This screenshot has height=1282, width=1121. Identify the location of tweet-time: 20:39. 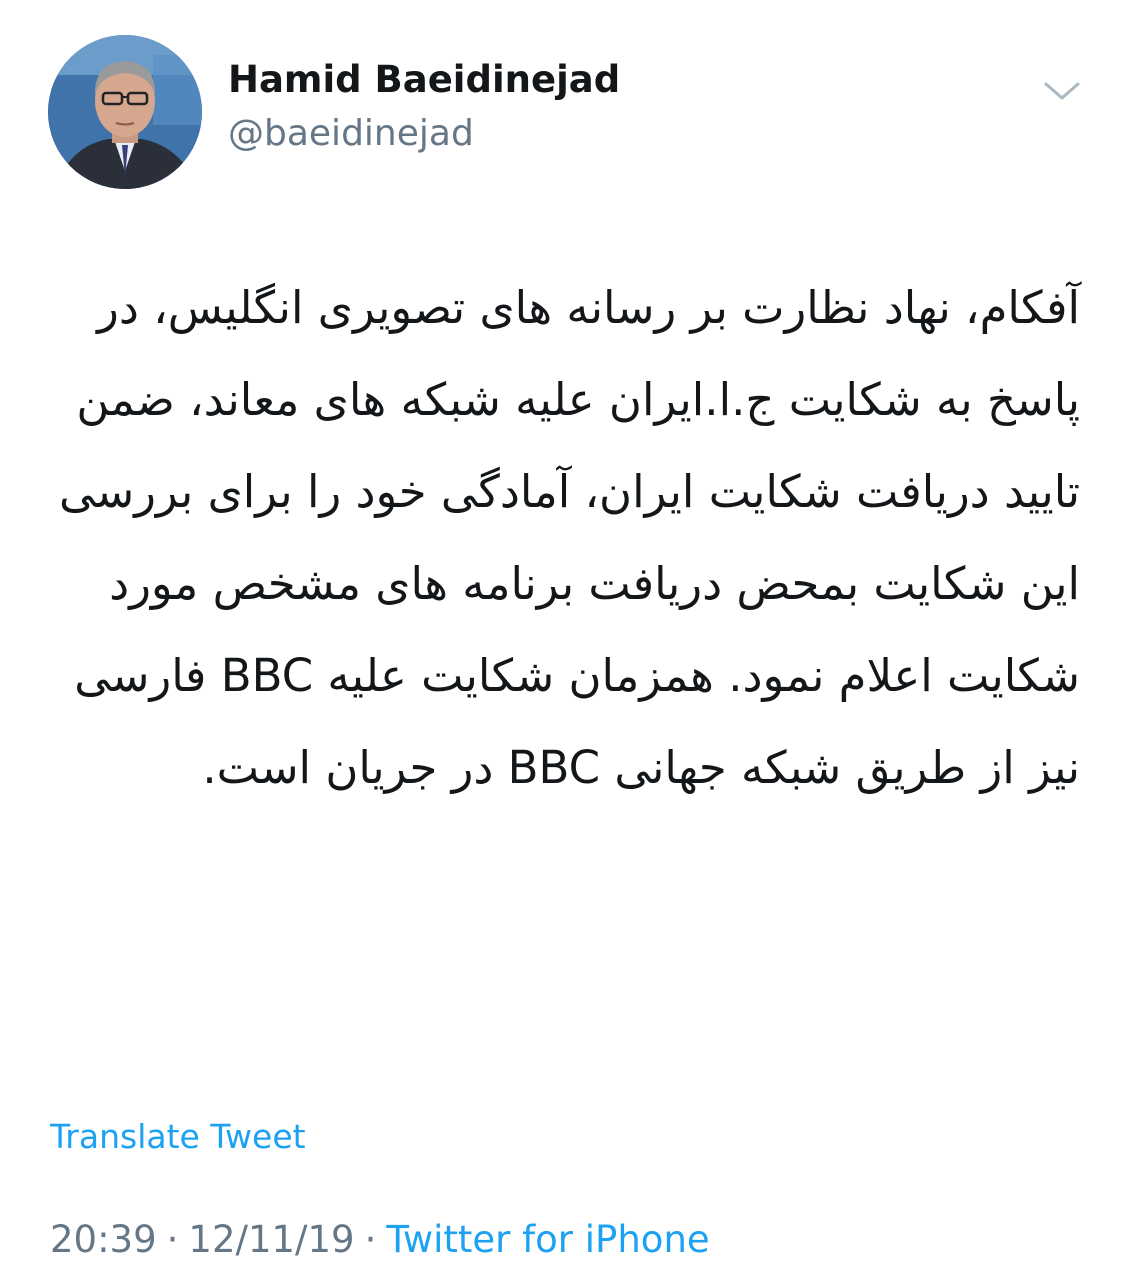
(103, 1239).